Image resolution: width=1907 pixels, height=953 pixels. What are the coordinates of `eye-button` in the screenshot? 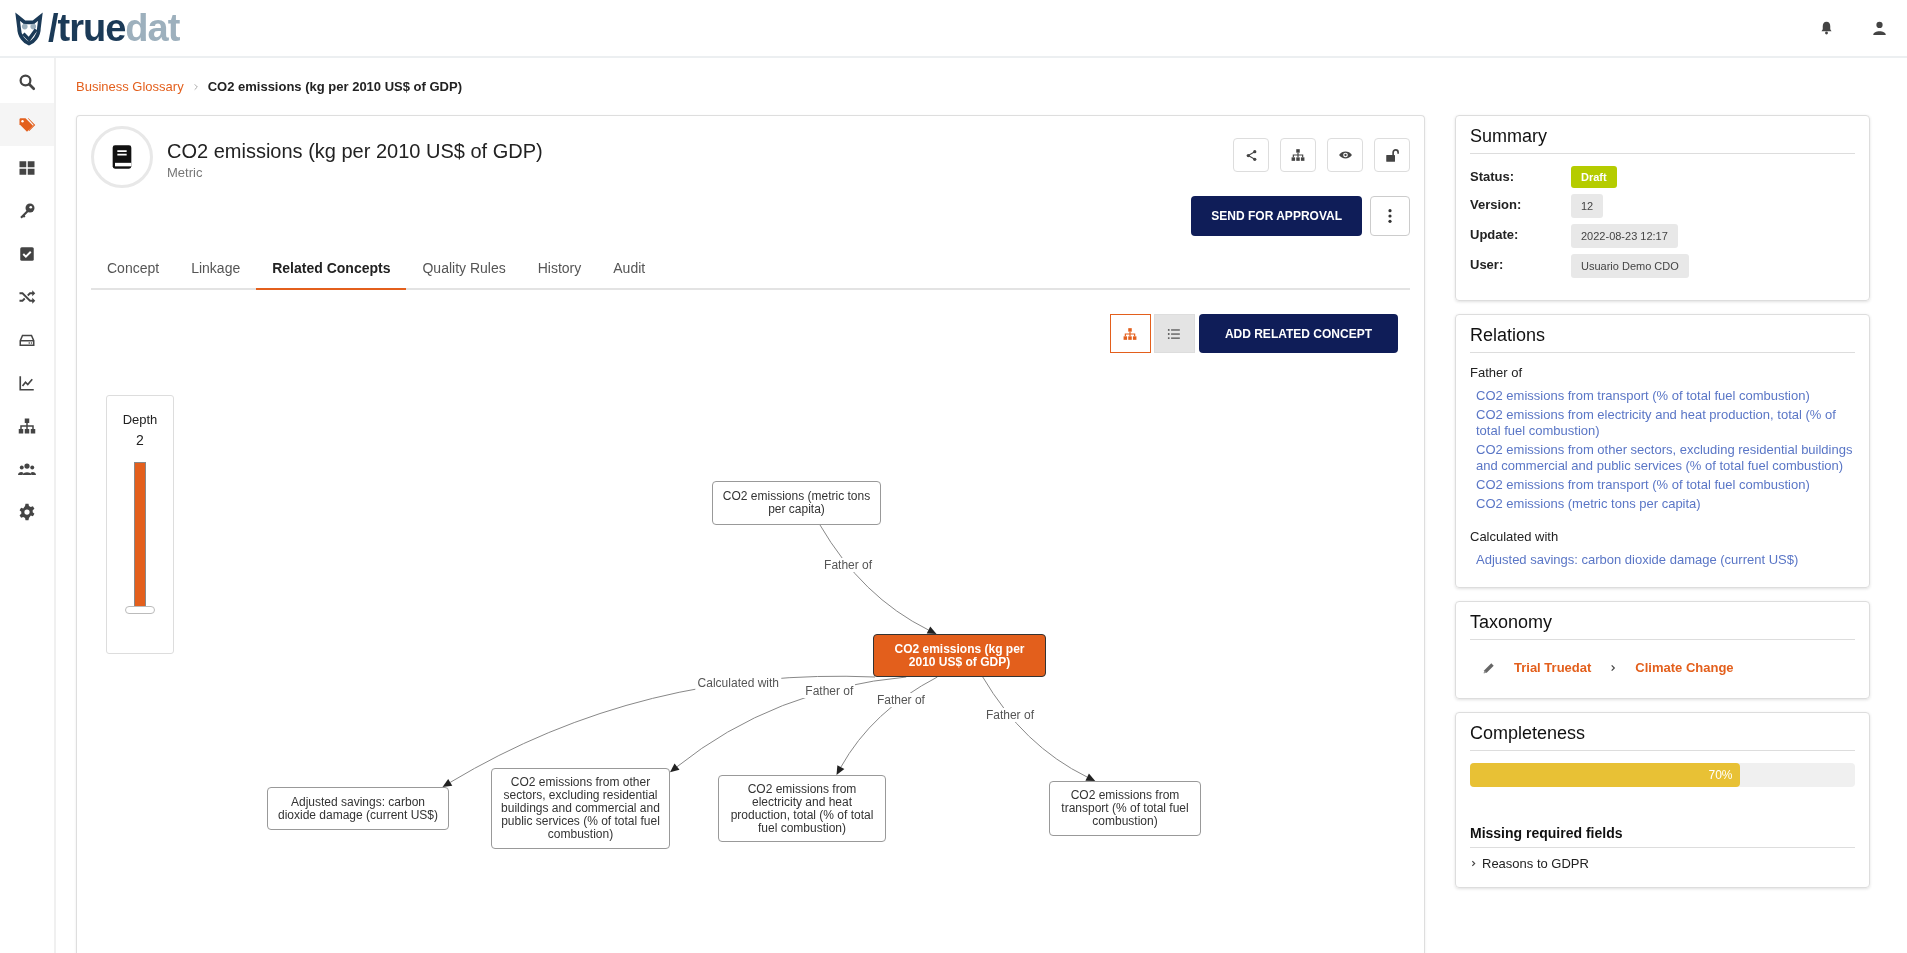 It's located at (1345, 155).